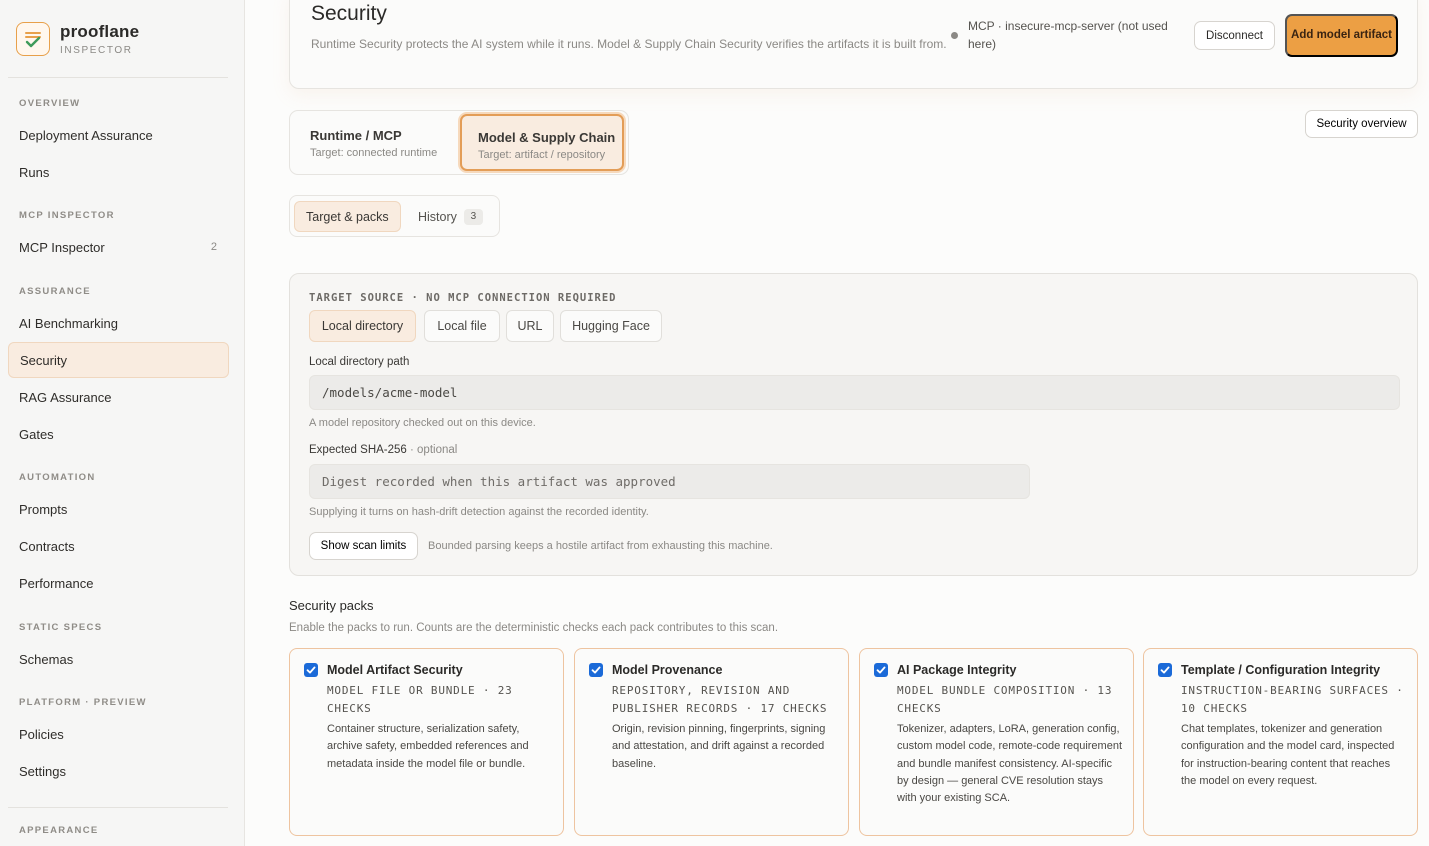  Describe the element at coordinates (542, 155) in the screenshot. I see `tab-subtitle: Target: artifact / repository` at that location.